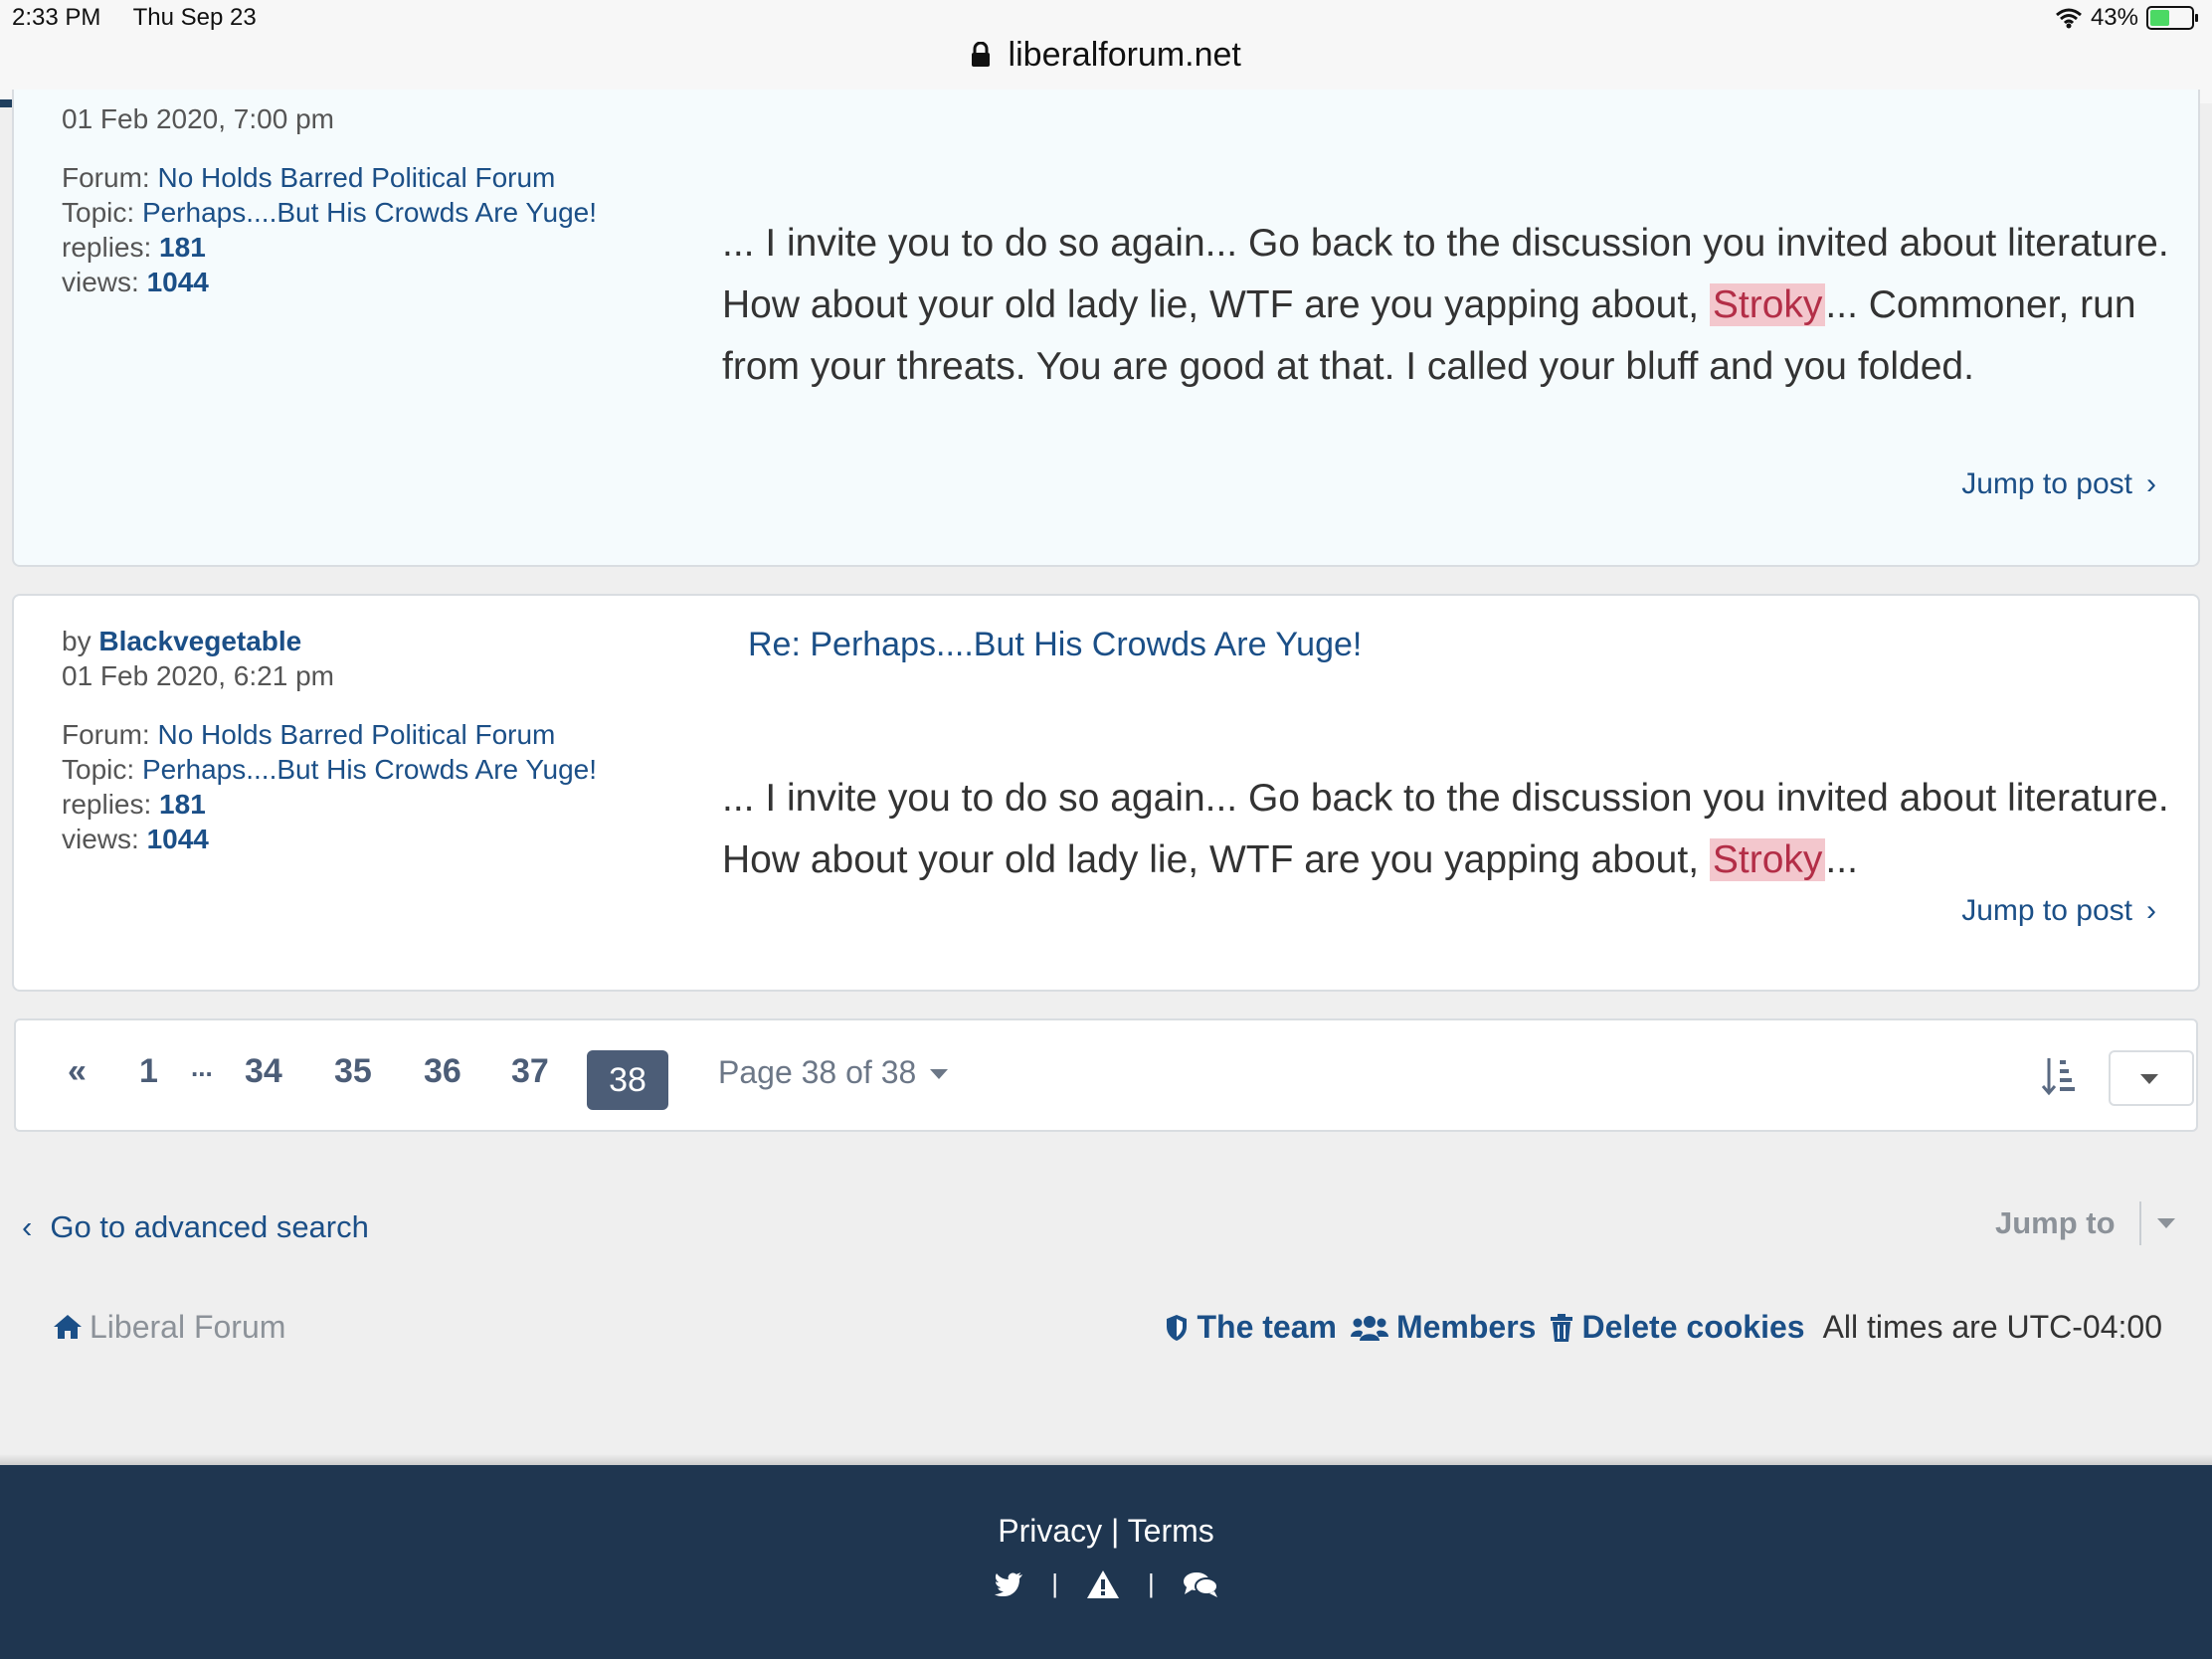 The width and height of the screenshot is (2212, 1659). I want to click on url-bar: liberalforum.net, so click(1106, 55).